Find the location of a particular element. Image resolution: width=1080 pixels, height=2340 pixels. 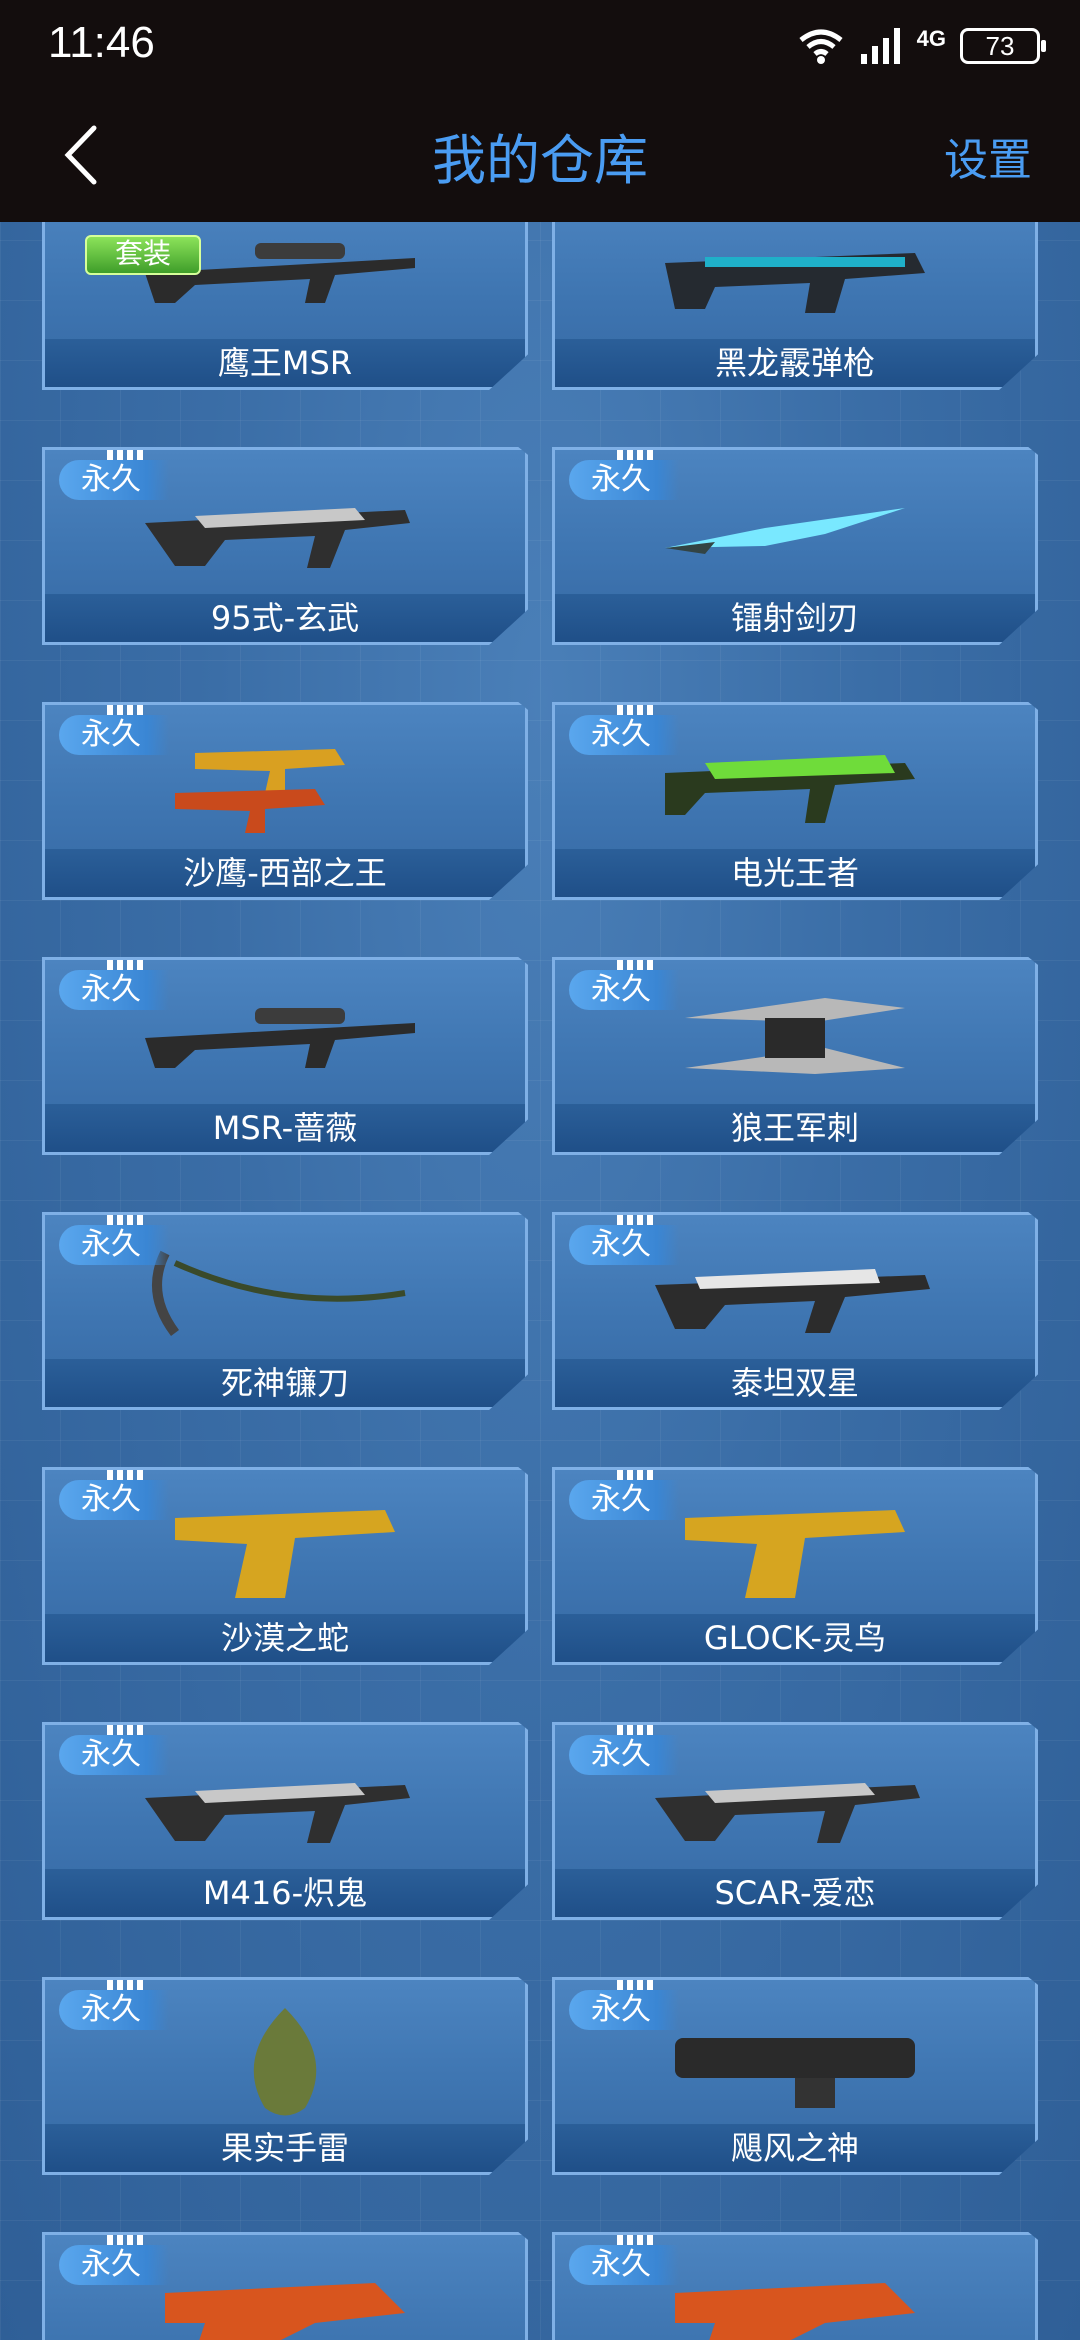

item-name: 泰坦双星 is located at coordinates (794, 1383).